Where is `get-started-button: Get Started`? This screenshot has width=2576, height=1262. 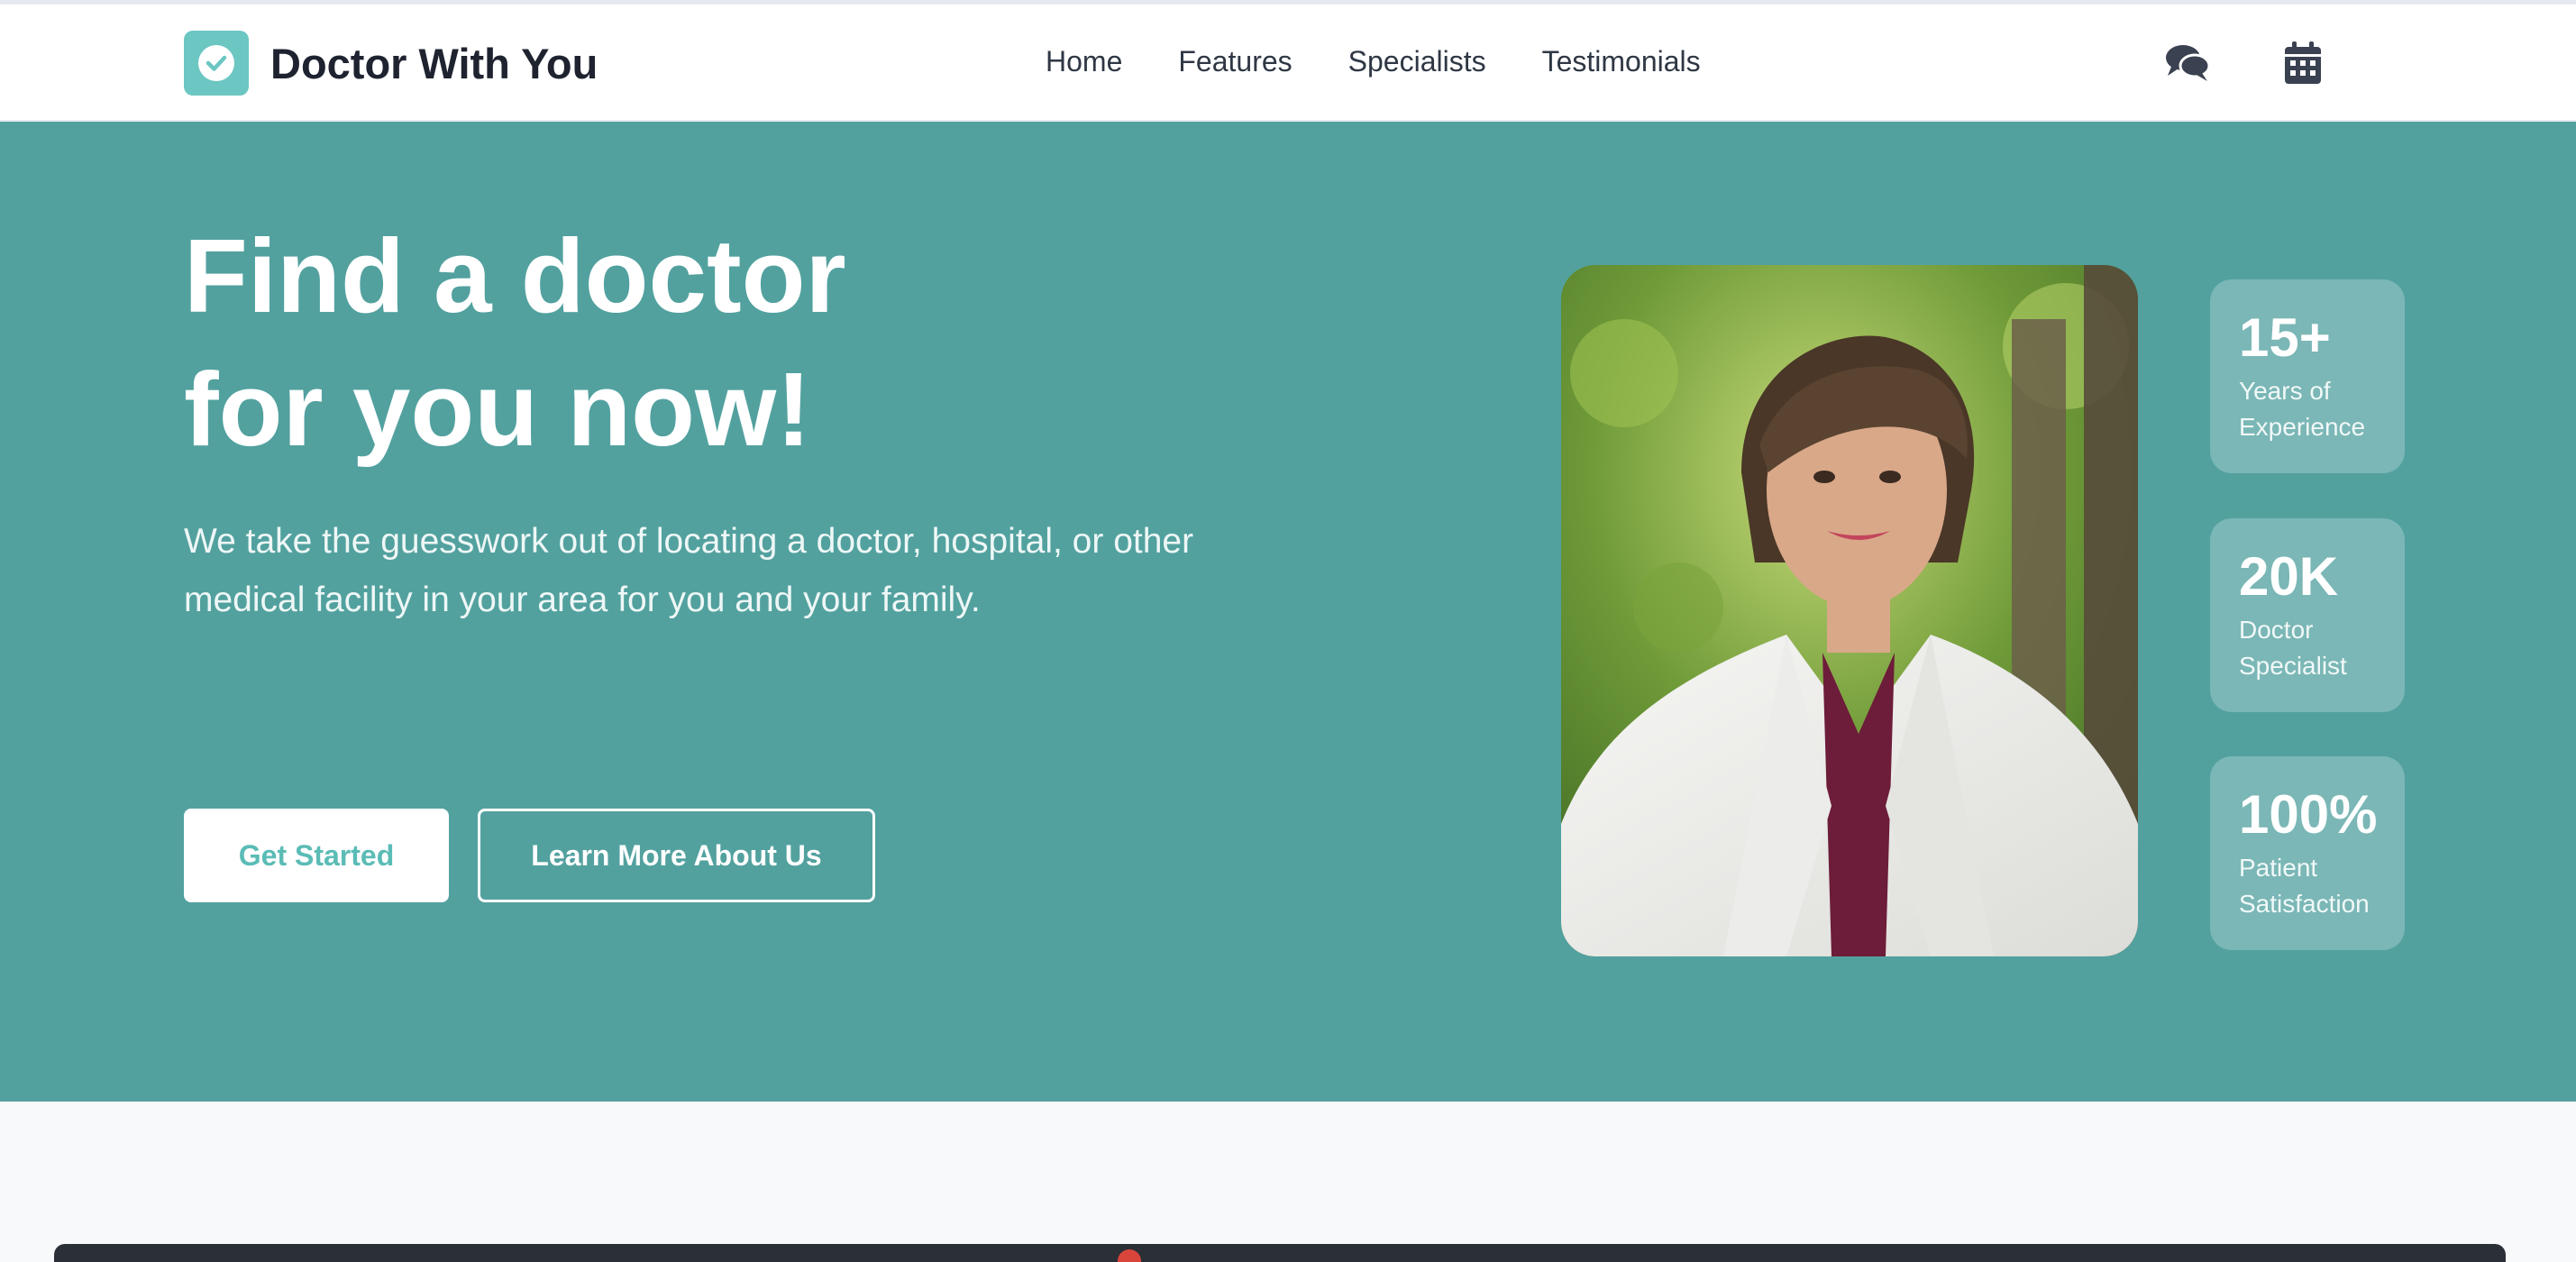
get-started-button: Get Started is located at coordinates (316, 856).